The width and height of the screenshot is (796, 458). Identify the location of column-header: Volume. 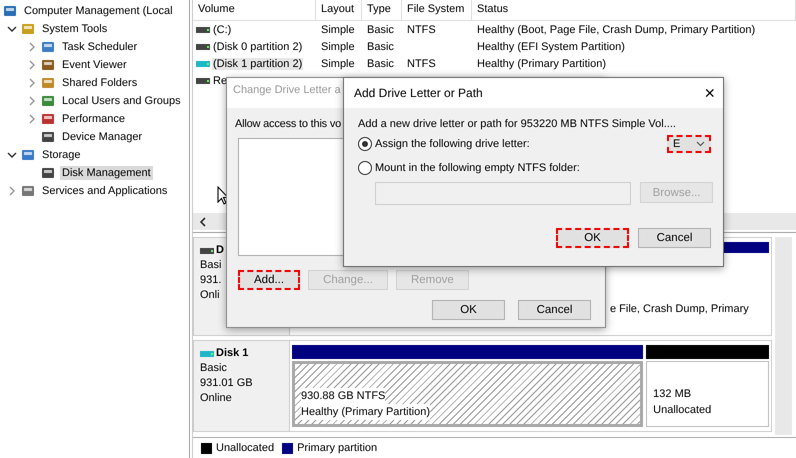
(254, 10).